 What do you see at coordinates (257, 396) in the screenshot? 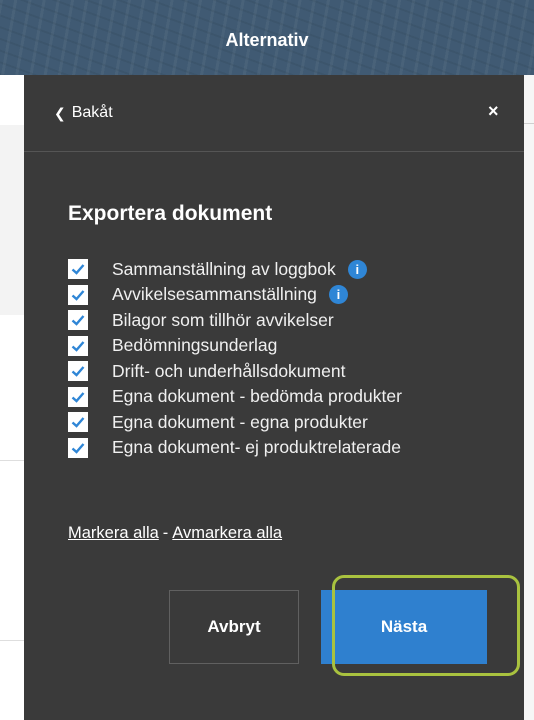
I see `option-label: Egna dokument - bedömda produkter` at bounding box center [257, 396].